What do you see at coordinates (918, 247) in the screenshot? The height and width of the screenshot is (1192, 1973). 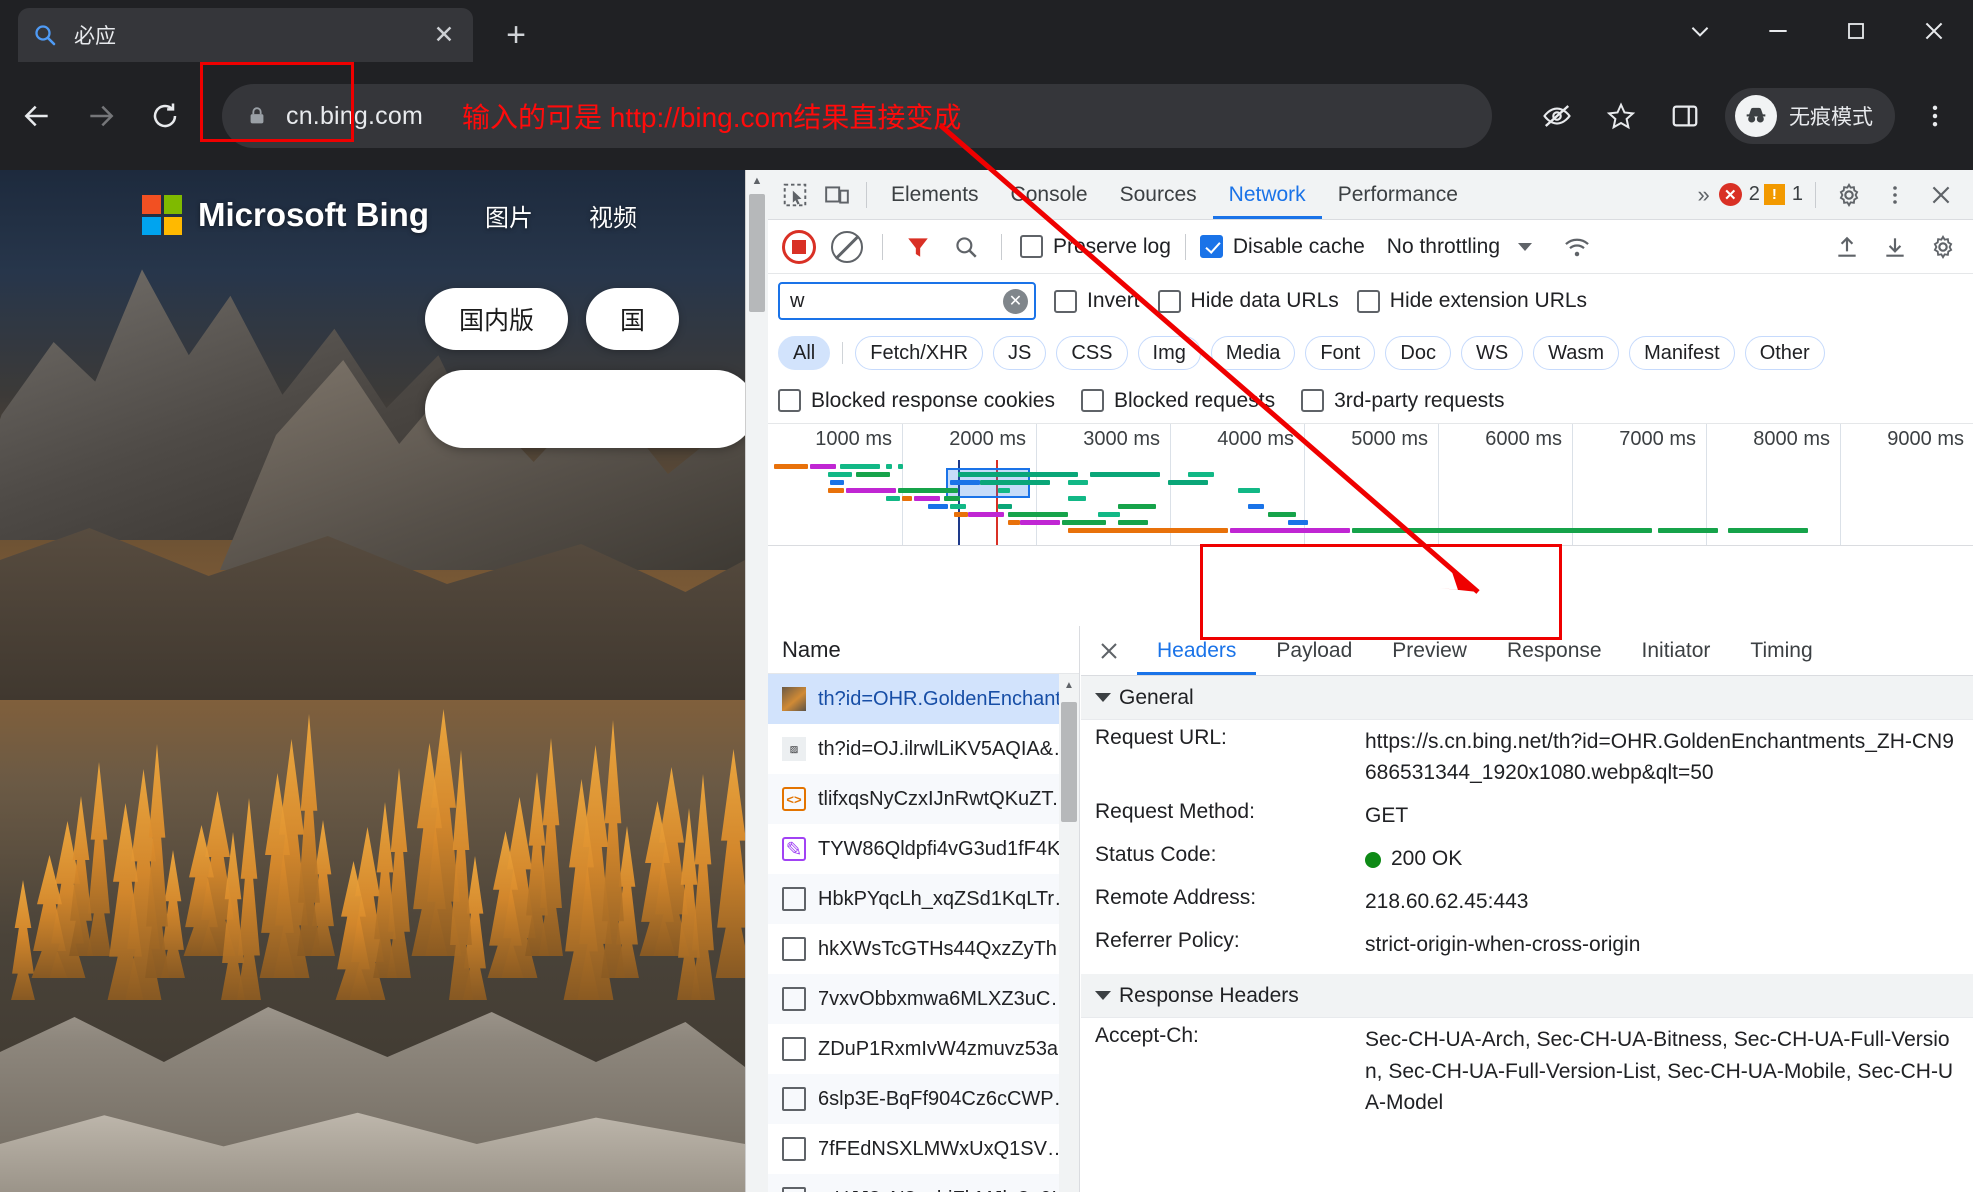 I see `funnel-icon` at bounding box center [918, 247].